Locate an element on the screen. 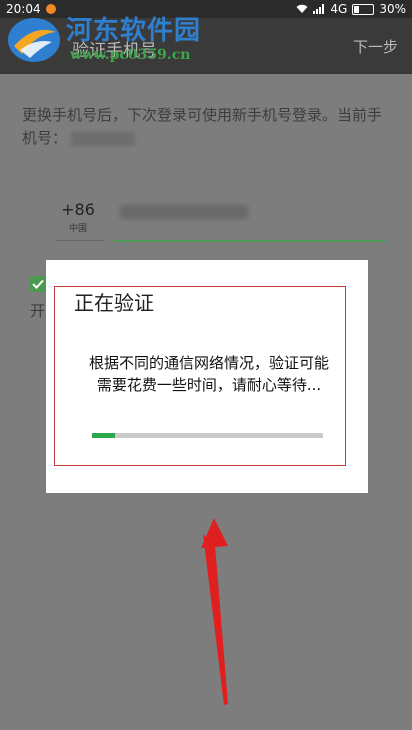 Image resolution: width=412 pixels, height=730 pixels. dialog-title: 正在验证 is located at coordinates (114, 303).